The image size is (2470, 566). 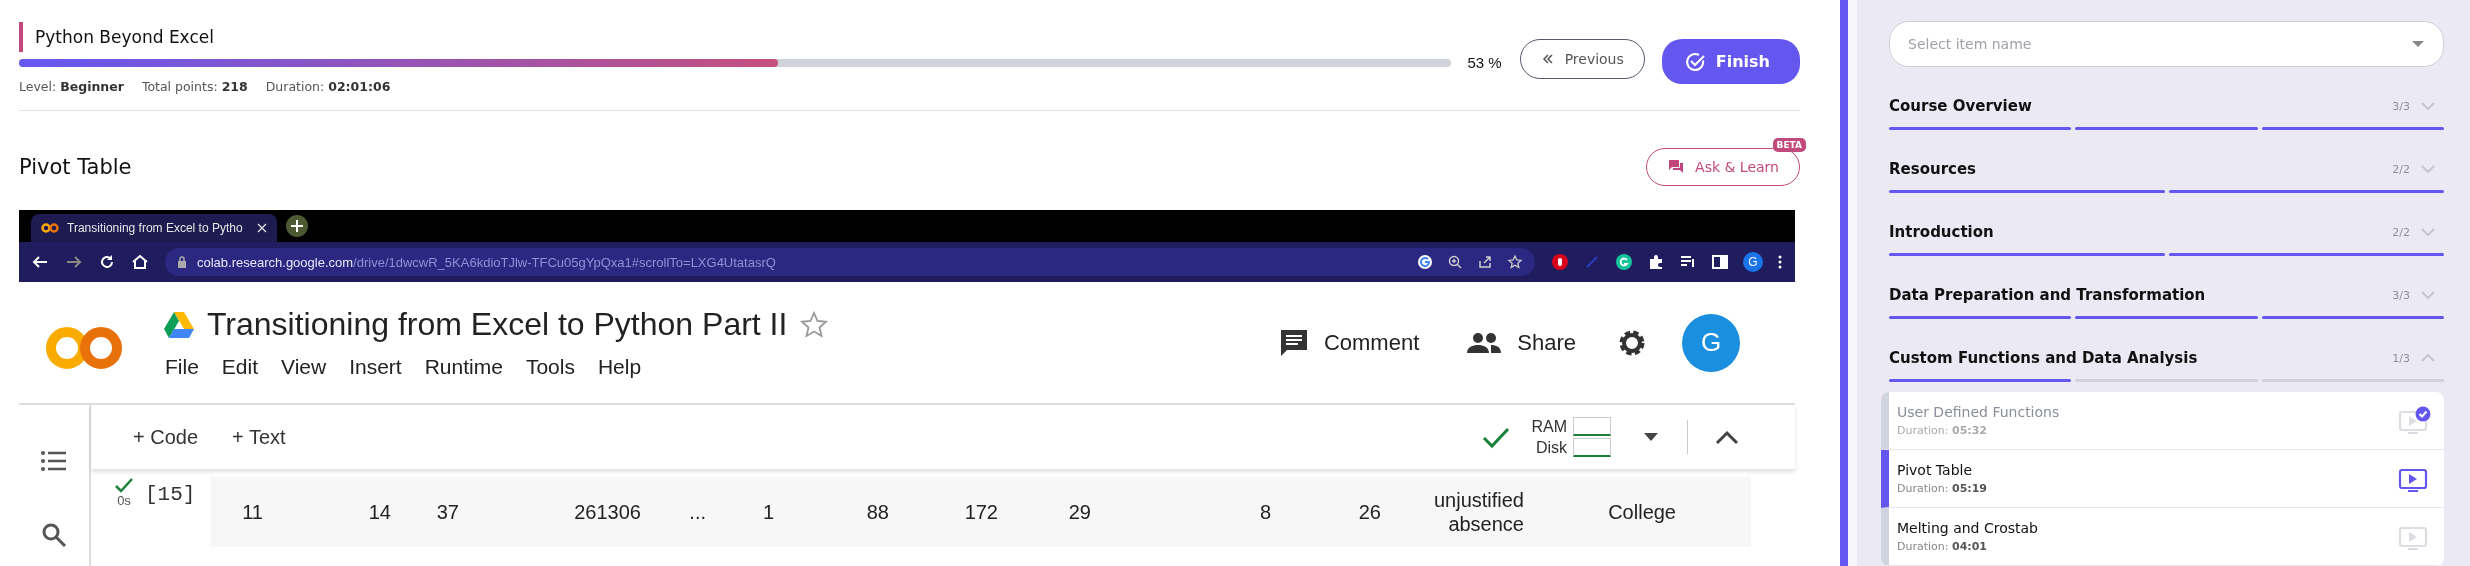 What do you see at coordinates (2166, 169) in the screenshot?
I see `section-header: Resources 2/2` at bounding box center [2166, 169].